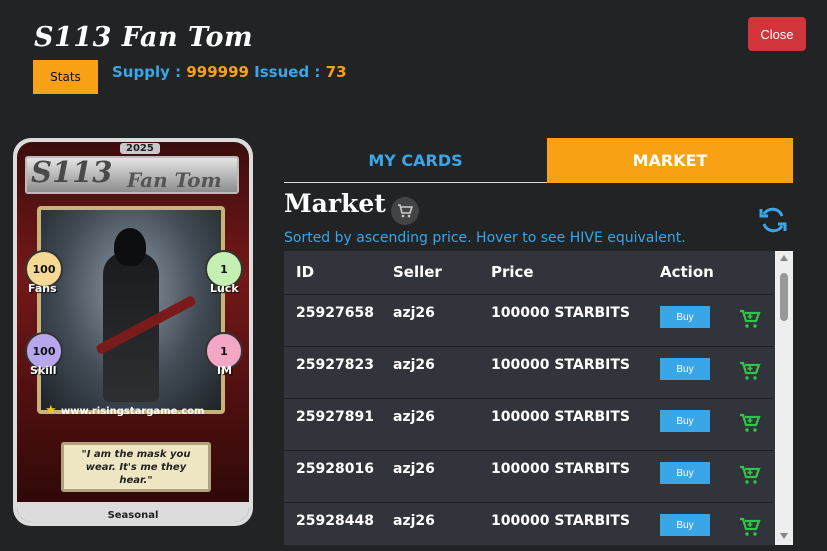 The image size is (827, 551). What do you see at coordinates (130, 247) in the screenshot?
I see `mask-head` at bounding box center [130, 247].